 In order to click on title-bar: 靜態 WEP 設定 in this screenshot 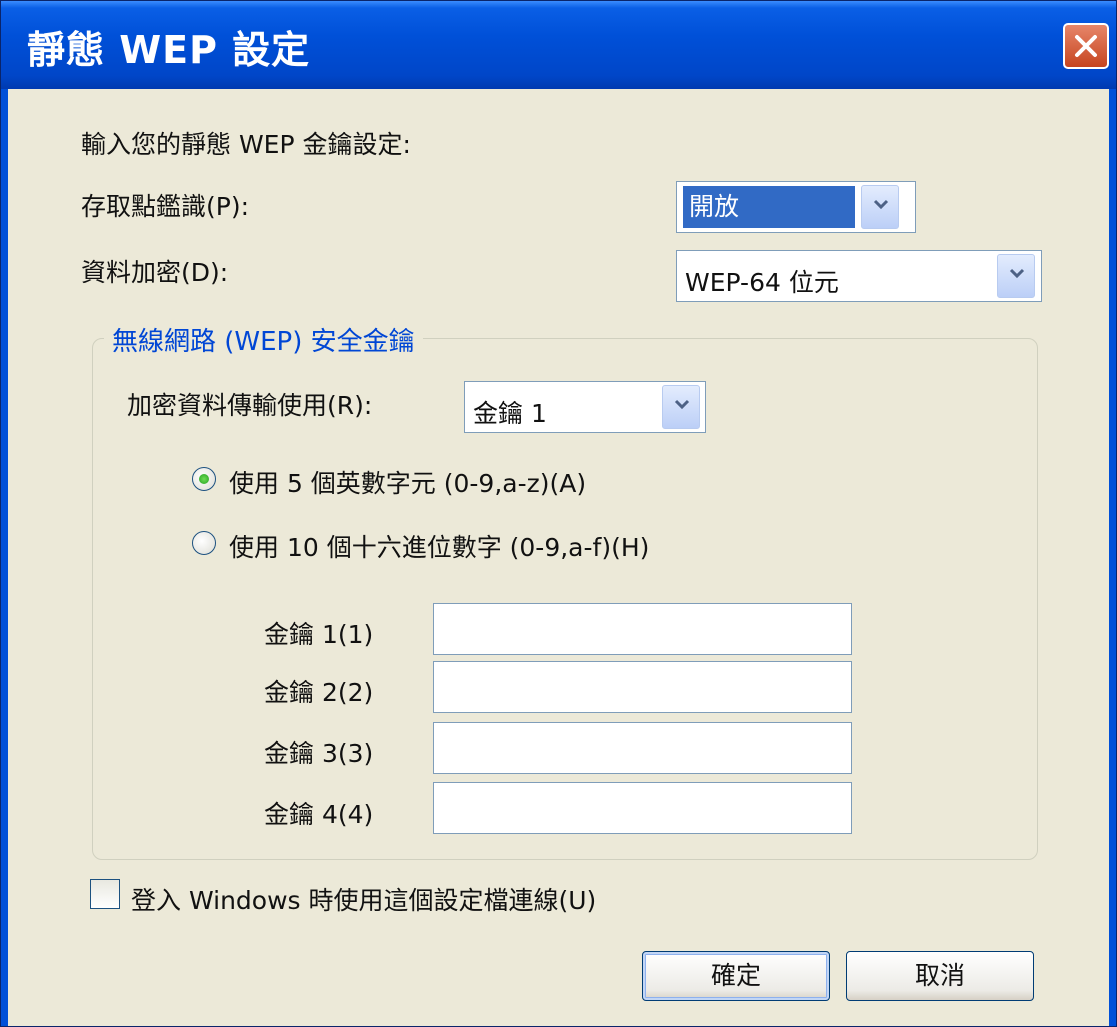, I will do `click(558, 45)`.